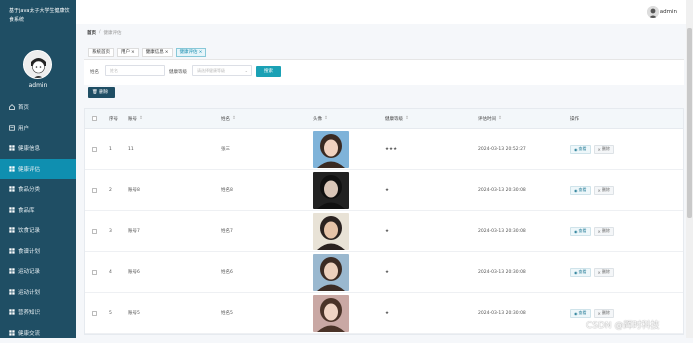  What do you see at coordinates (38, 312) in the screenshot?
I see `sidebar-item-10: 营养知识` at bounding box center [38, 312].